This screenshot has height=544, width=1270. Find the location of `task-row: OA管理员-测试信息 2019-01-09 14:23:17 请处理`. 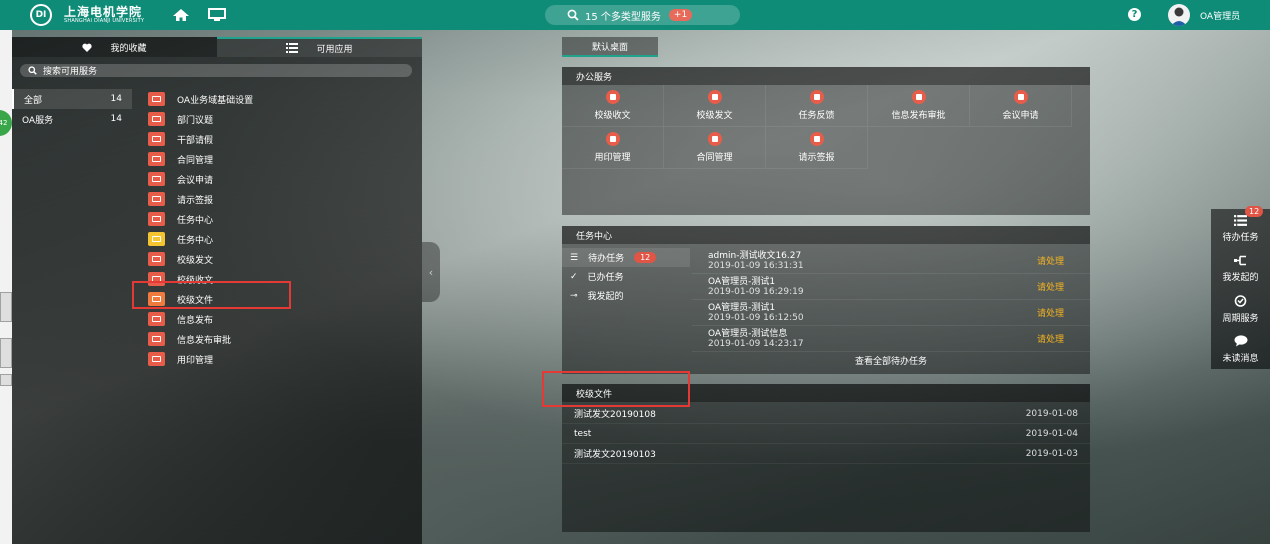

task-row: OA管理员-测试信息 2019-01-09 14:23:17 请处理 is located at coordinates (891, 339).